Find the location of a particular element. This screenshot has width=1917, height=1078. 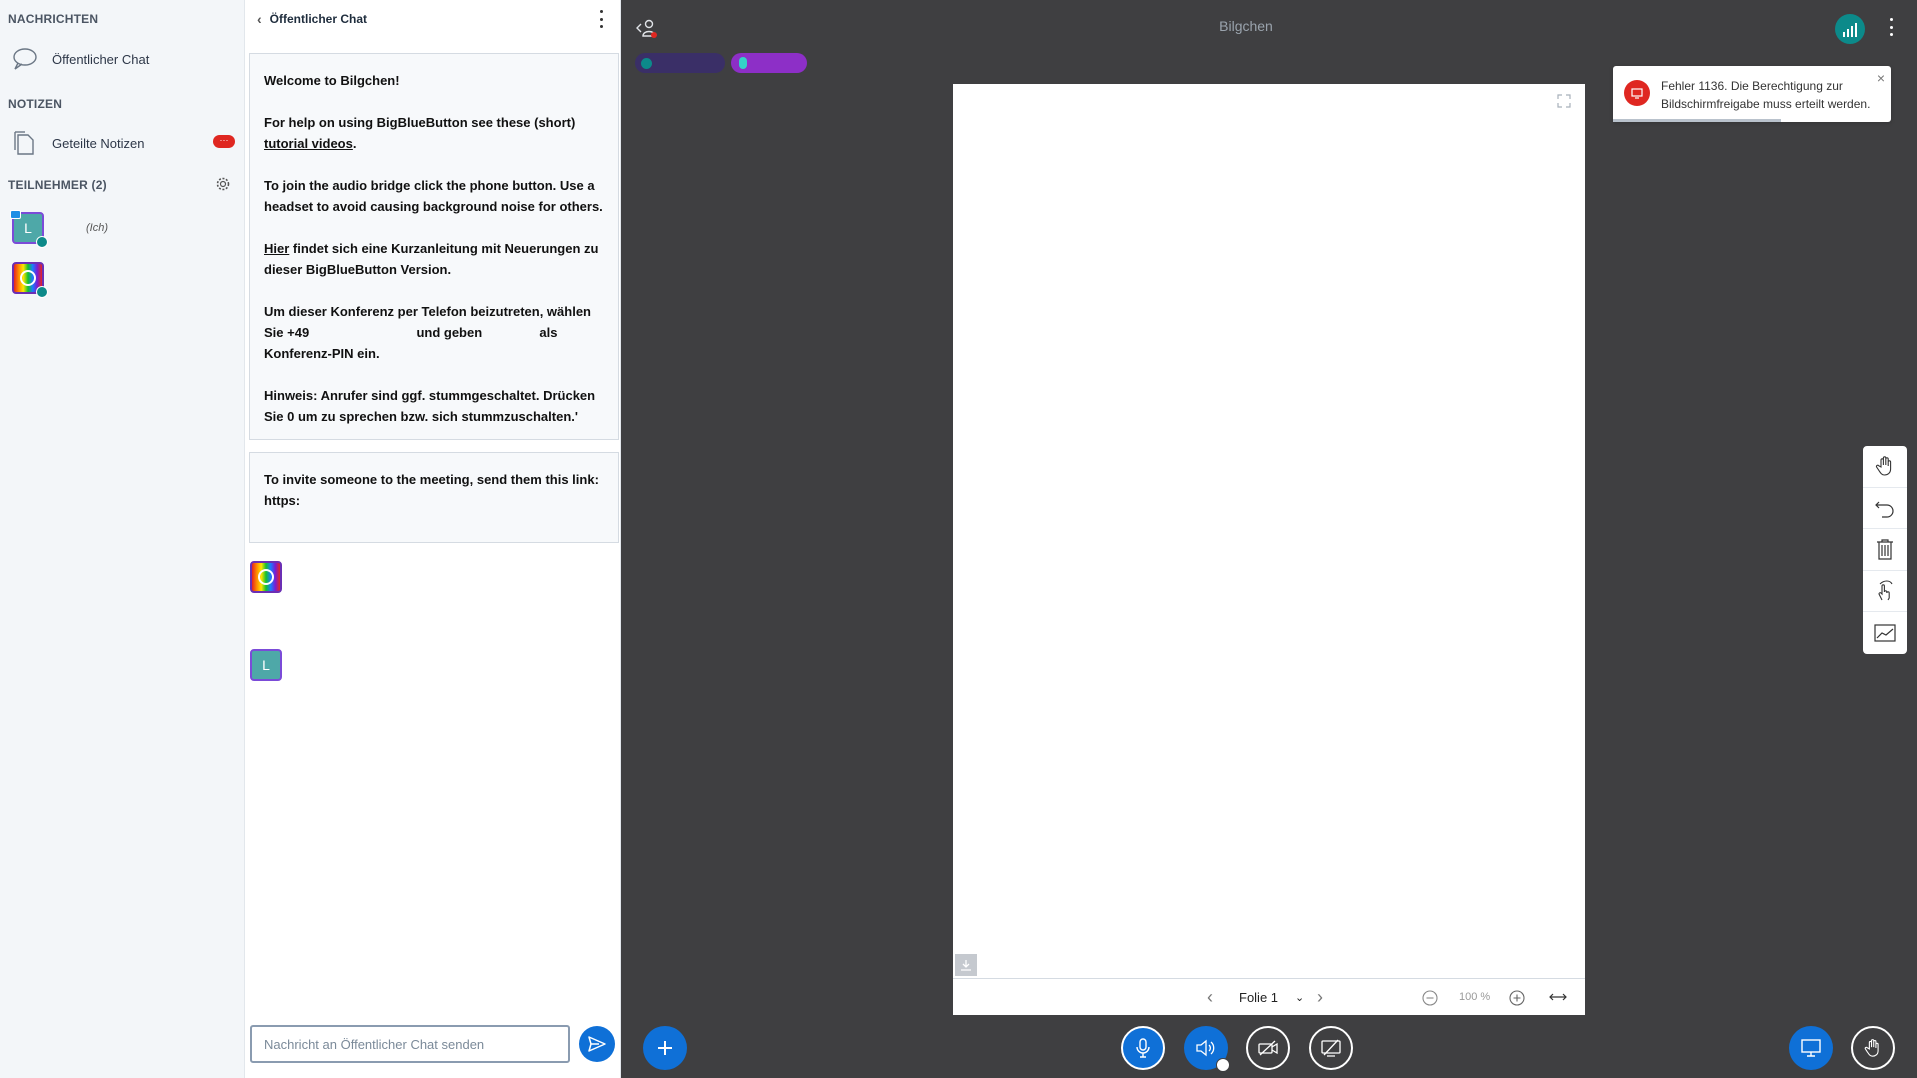

dialin-text: und geben is located at coordinates (449, 332).